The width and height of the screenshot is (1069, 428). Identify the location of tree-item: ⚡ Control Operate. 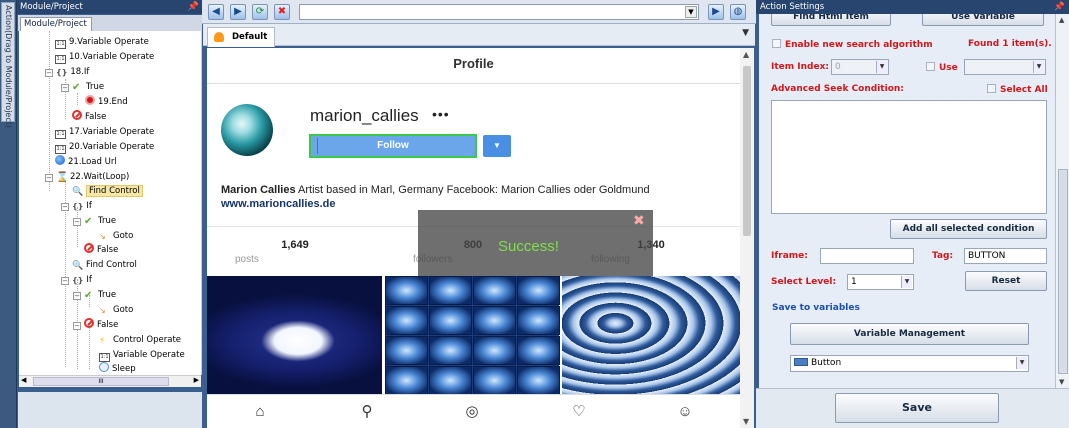
(140, 340).